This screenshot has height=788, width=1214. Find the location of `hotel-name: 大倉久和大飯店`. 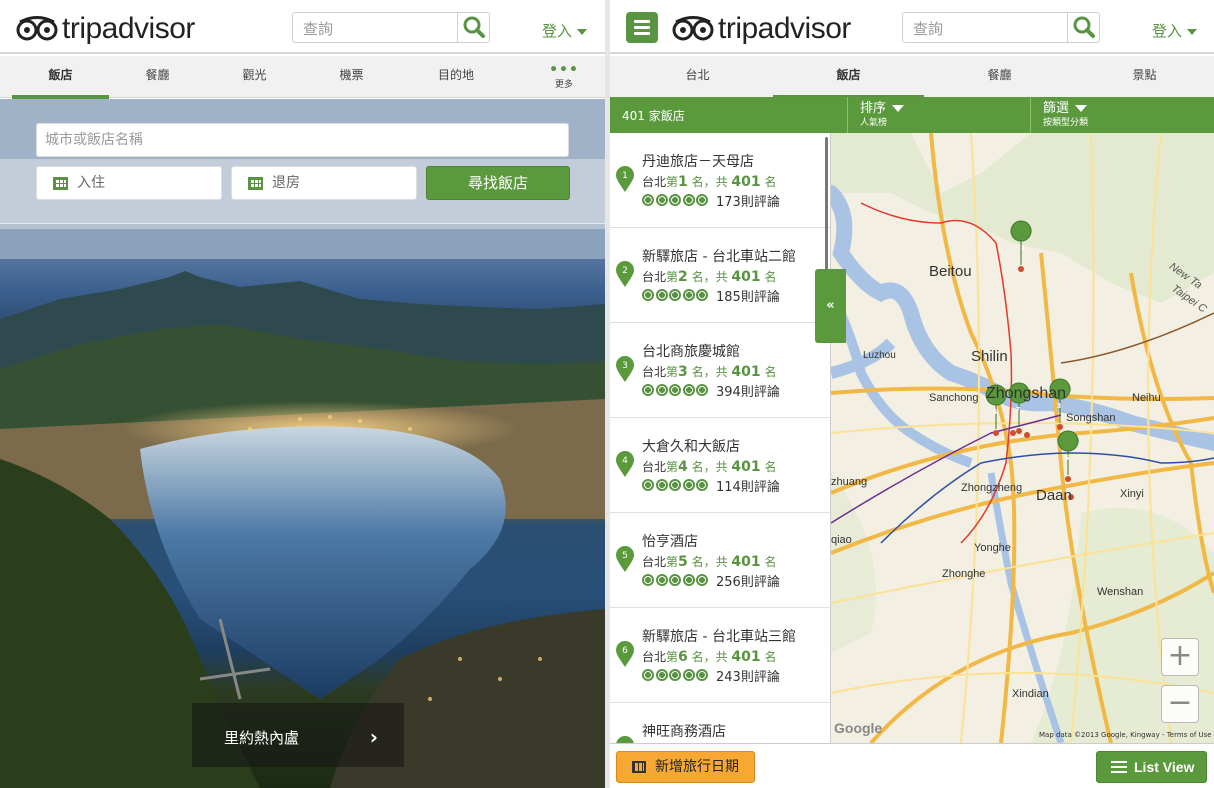

hotel-name: 大倉久和大飯店 is located at coordinates (691, 446).